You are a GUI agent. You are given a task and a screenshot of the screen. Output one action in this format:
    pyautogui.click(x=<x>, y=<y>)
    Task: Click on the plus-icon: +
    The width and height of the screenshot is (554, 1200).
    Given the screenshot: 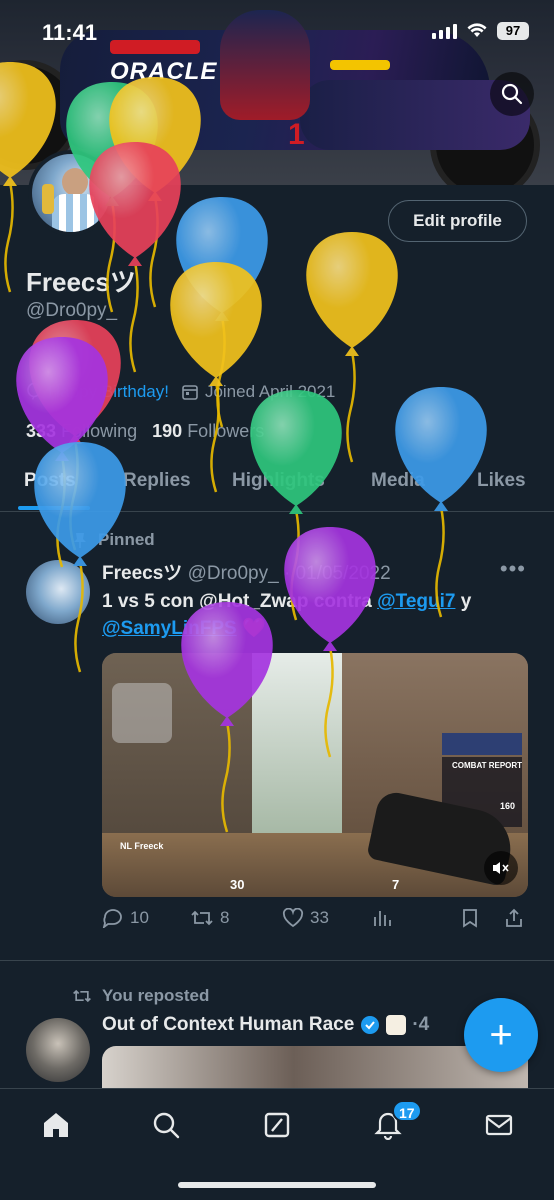 What is the action you would take?
    pyautogui.click(x=501, y=1034)
    